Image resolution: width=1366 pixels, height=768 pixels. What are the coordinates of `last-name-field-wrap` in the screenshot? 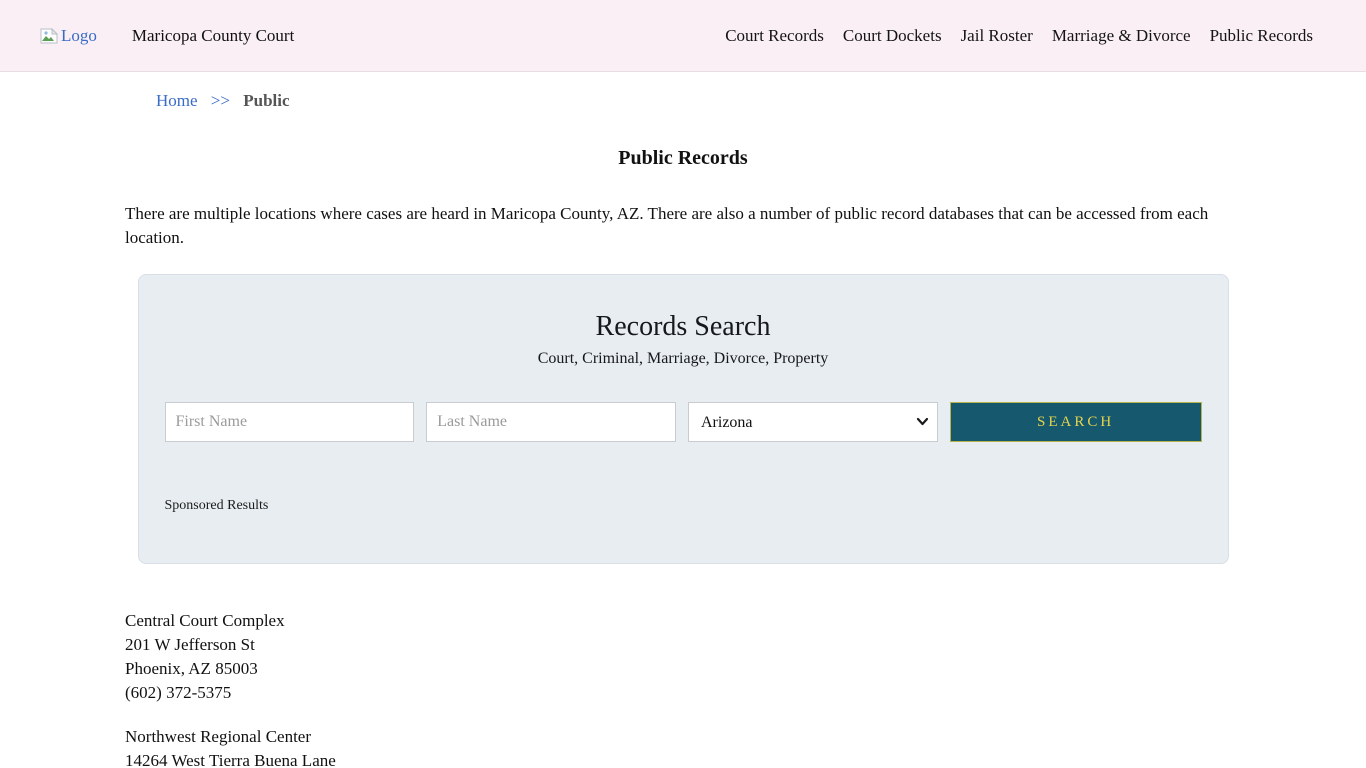 It's located at (551, 422).